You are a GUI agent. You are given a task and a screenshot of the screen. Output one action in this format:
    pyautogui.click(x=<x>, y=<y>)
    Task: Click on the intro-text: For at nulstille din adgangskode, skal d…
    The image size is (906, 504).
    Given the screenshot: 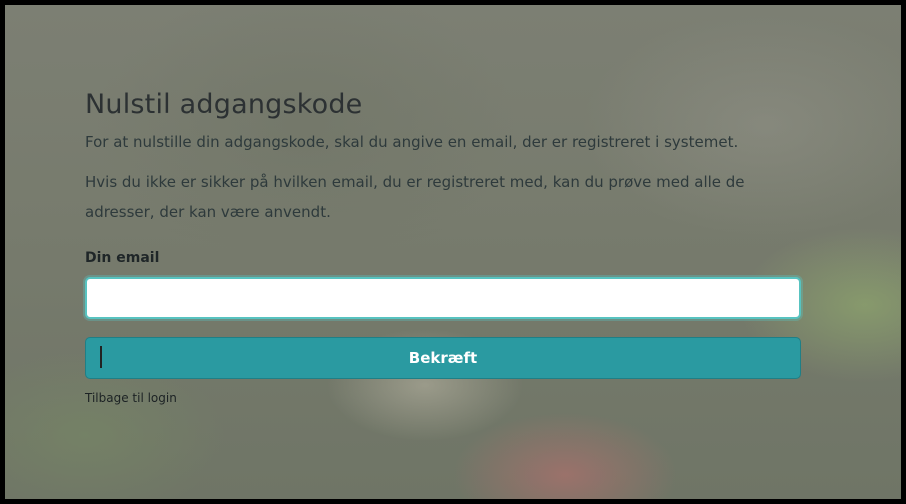 What is the action you would take?
    pyautogui.click(x=412, y=142)
    